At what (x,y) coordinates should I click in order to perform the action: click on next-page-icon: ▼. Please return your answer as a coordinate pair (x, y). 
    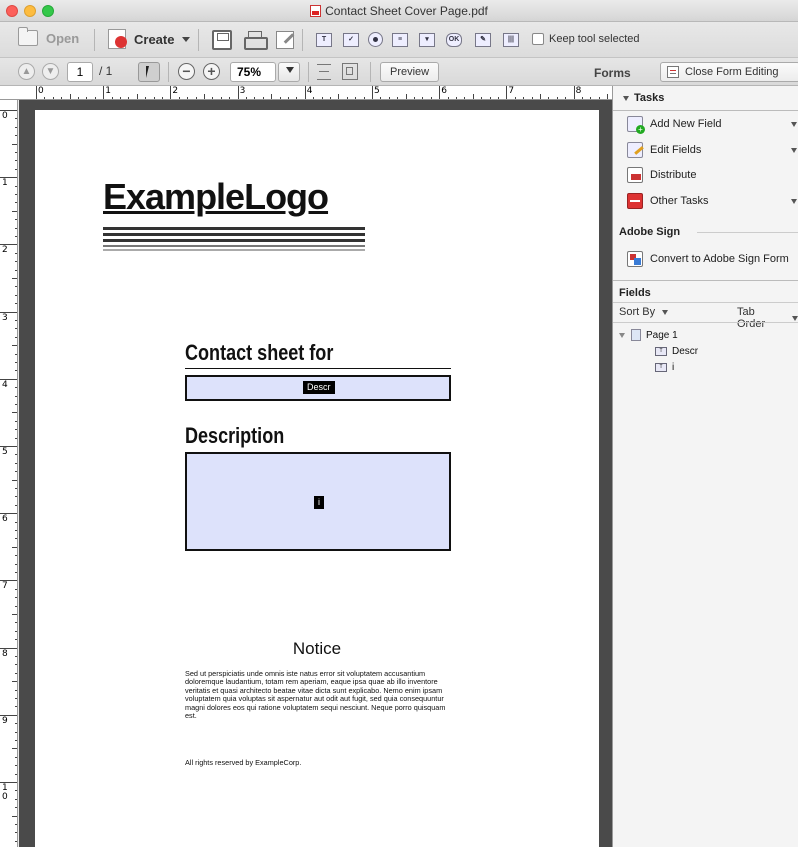
    Looking at the image, I should click on (50, 71).